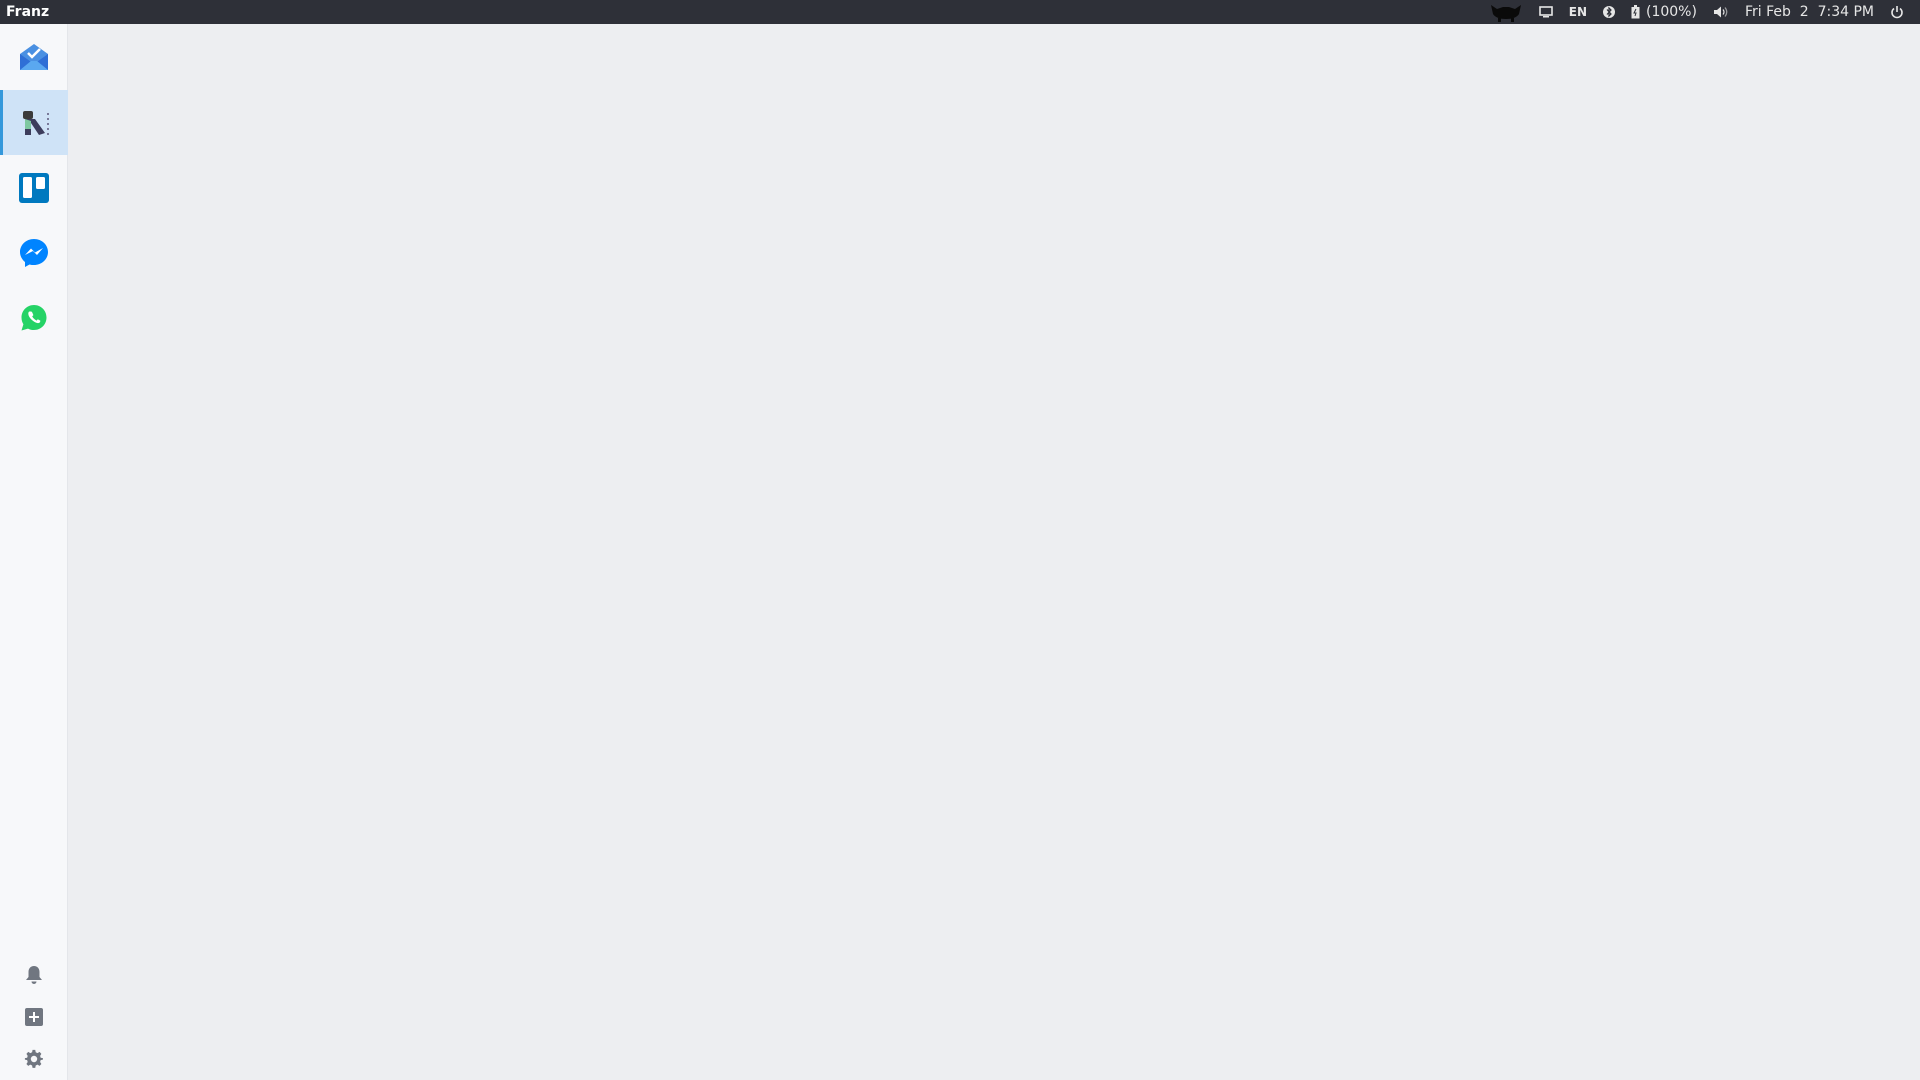 This screenshot has height=1080, width=1920. I want to click on battery-icon, so click(1635, 12).